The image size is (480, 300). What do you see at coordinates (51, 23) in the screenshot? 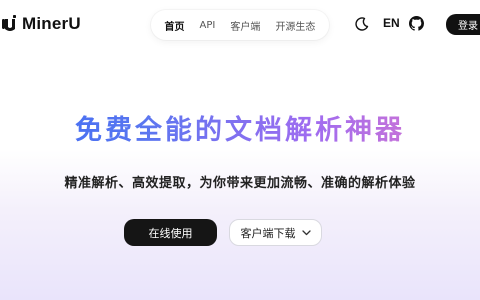
I see `brand-name: MinerU` at bounding box center [51, 23].